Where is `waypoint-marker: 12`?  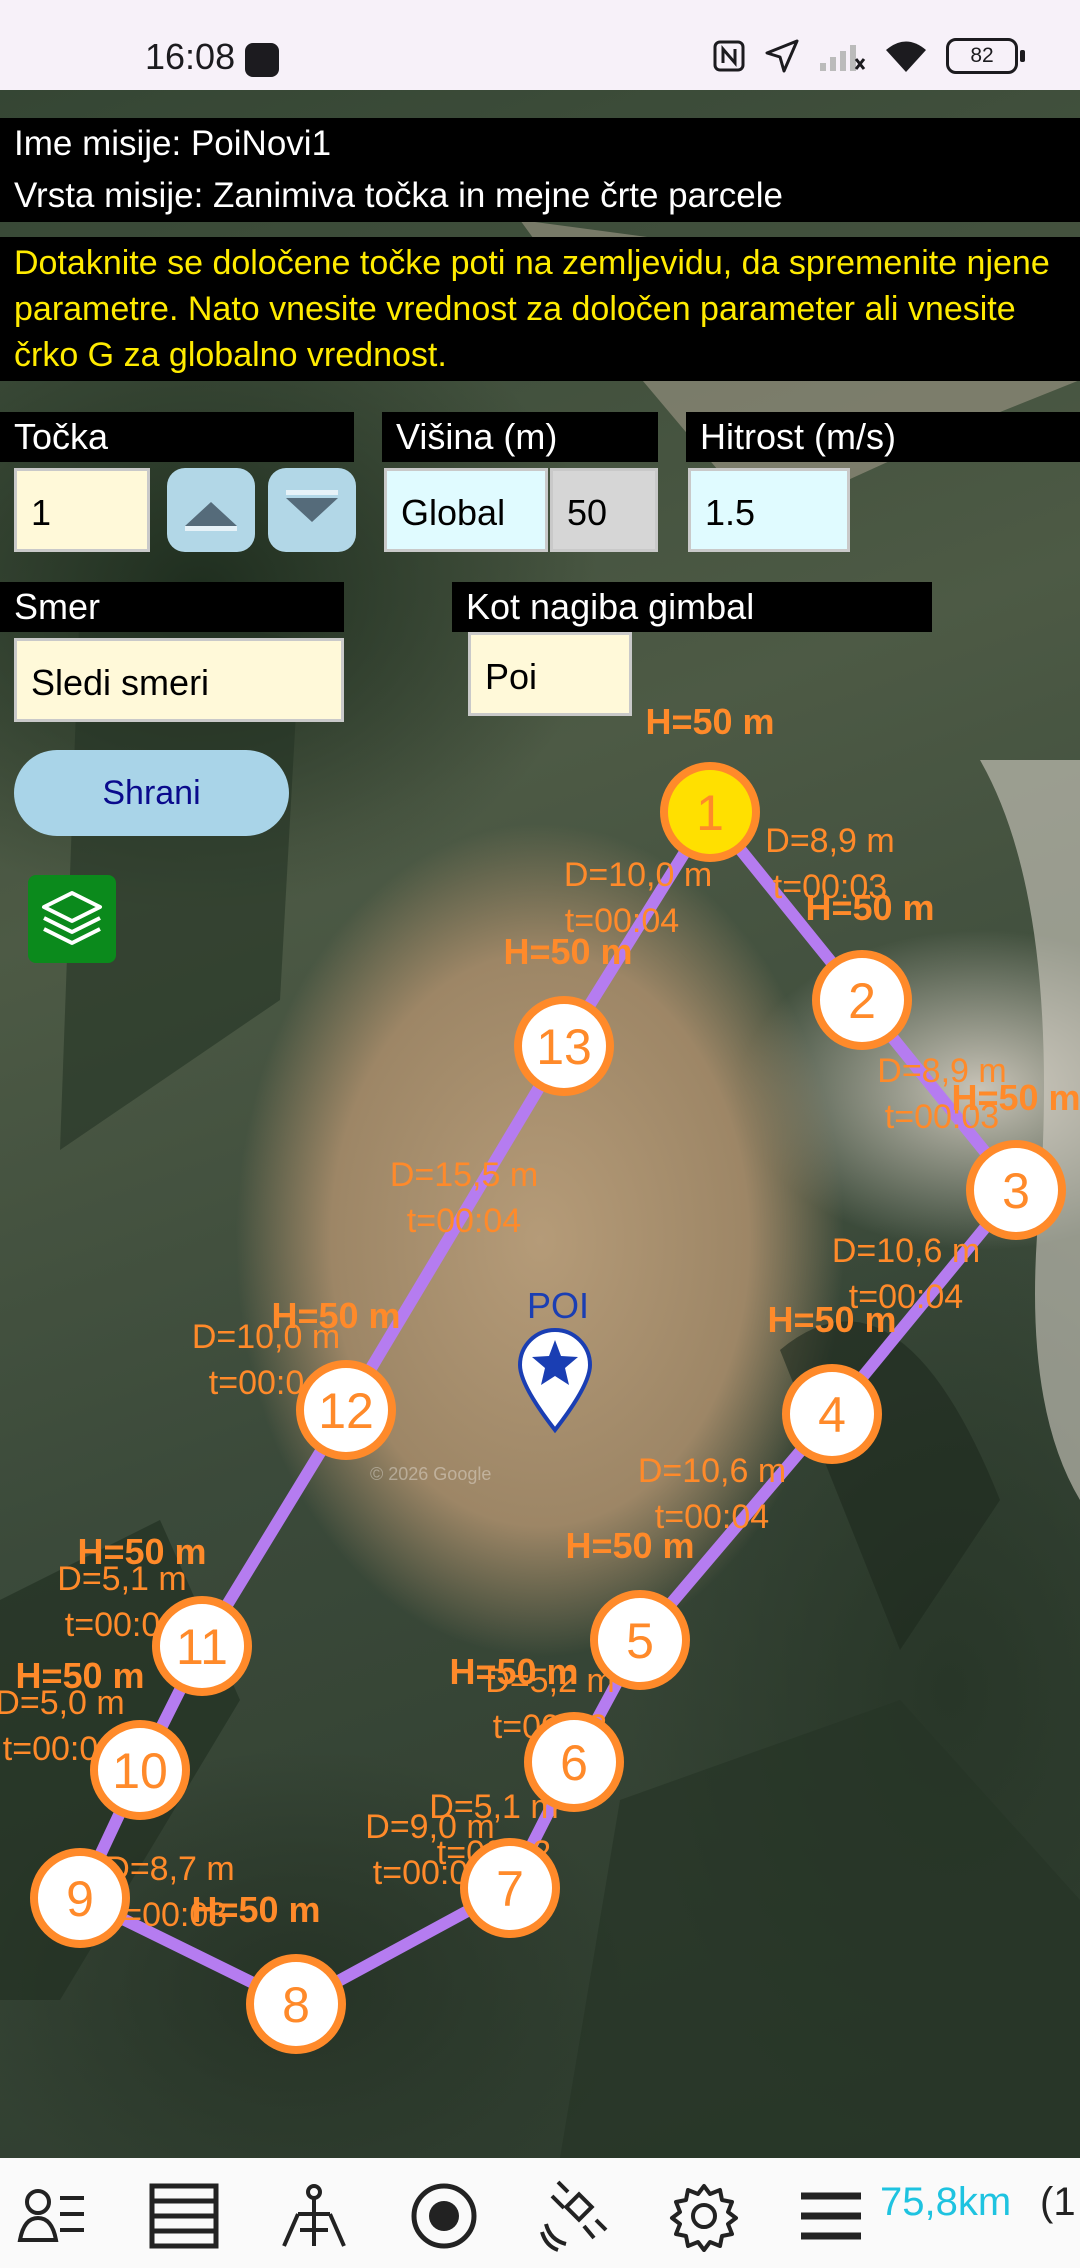
waypoint-marker: 12 is located at coordinates (346, 1410).